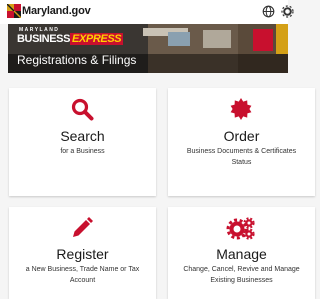 The image size is (320, 299). What do you see at coordinates (241, 280) in the screenshot?
I see `manage-card-subtitle-line2: Existing Businesses` at bounding box center [241, 280].